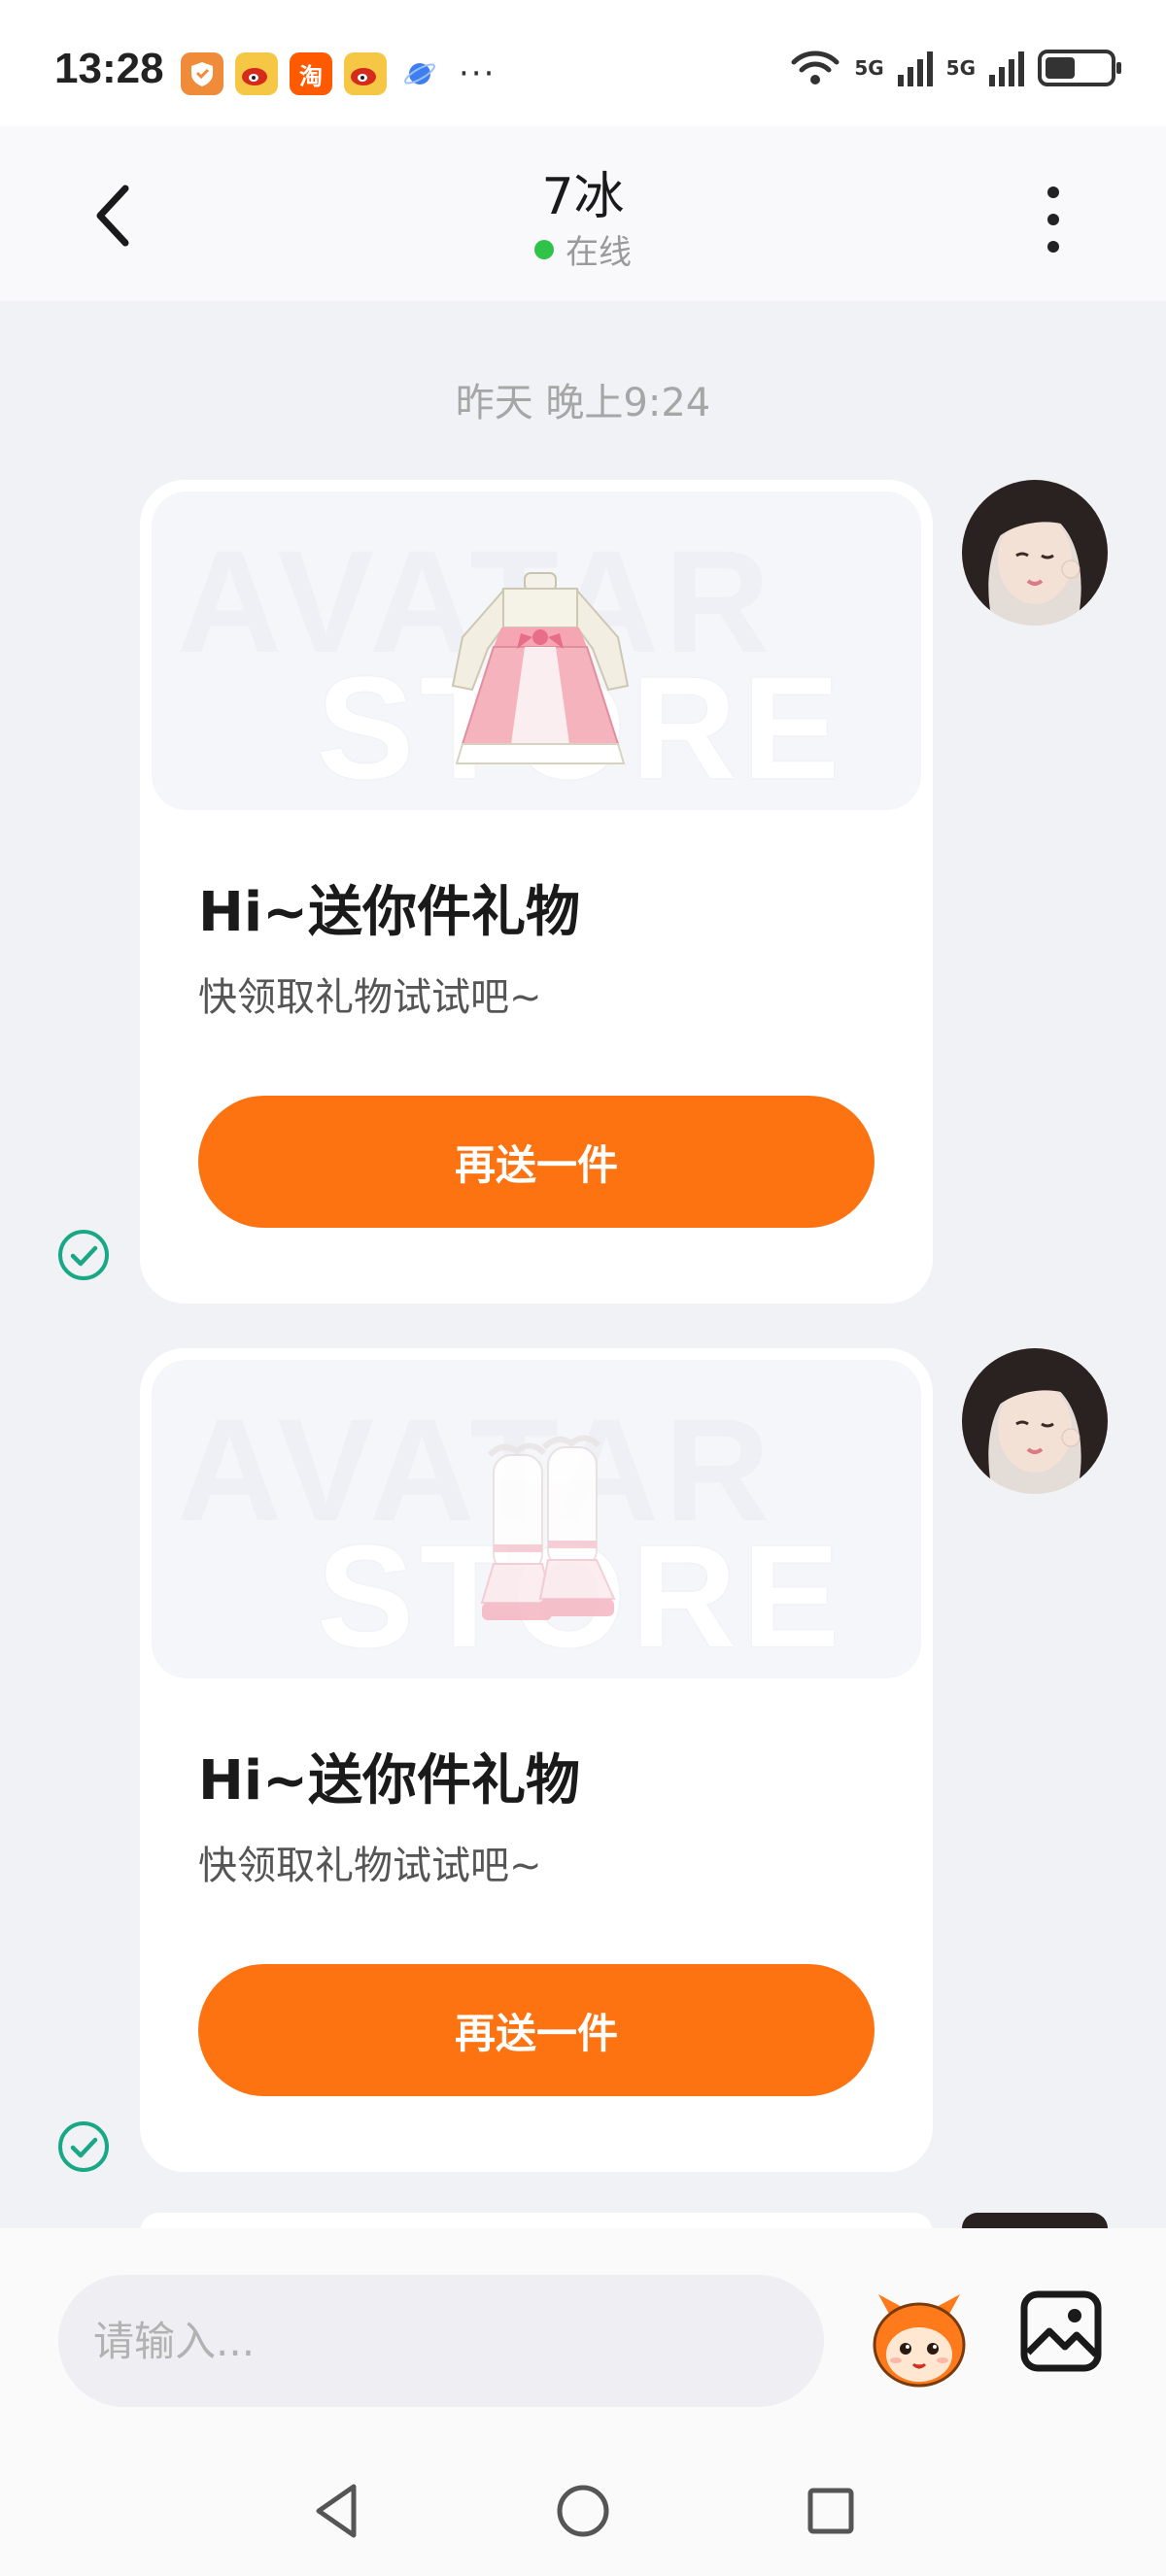  What do you see at coordinates (599, 253) in the screenshot?
I see `online-status-label: 在线` at bounding box center [599, 253].